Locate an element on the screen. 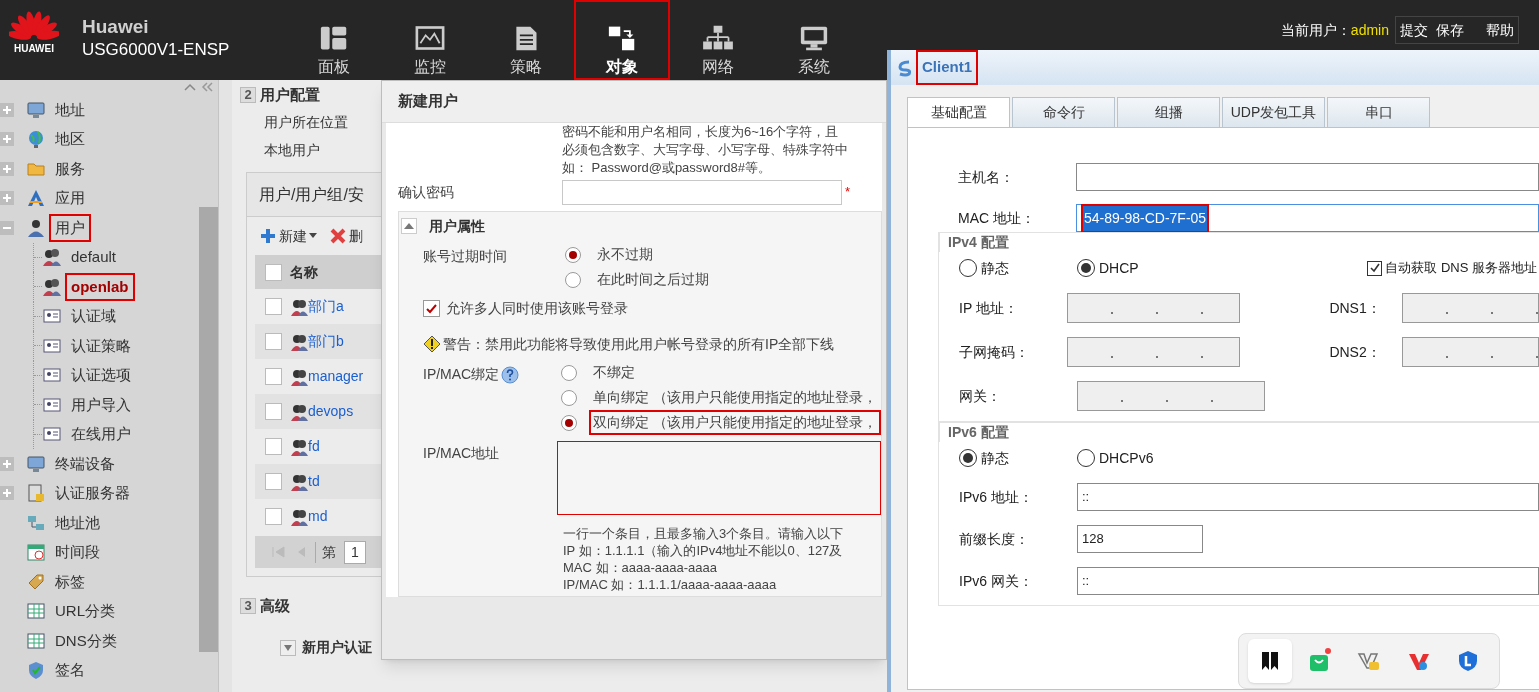 The image size is (1539, 692). page-input: 1 is located at coordinates (355, 552).